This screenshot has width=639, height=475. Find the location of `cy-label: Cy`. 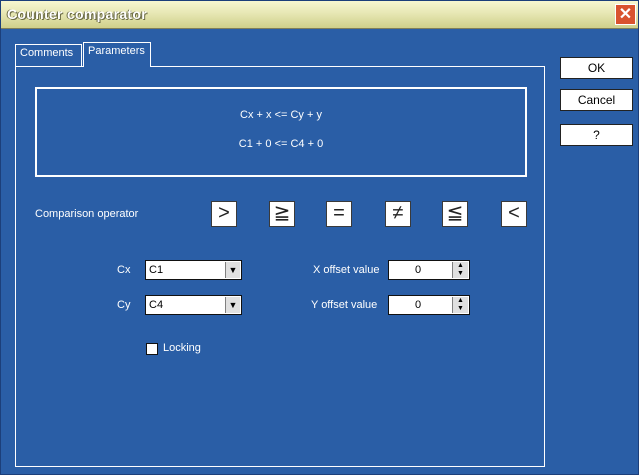

cy-label: Cy is located at coordinates (124, 305).